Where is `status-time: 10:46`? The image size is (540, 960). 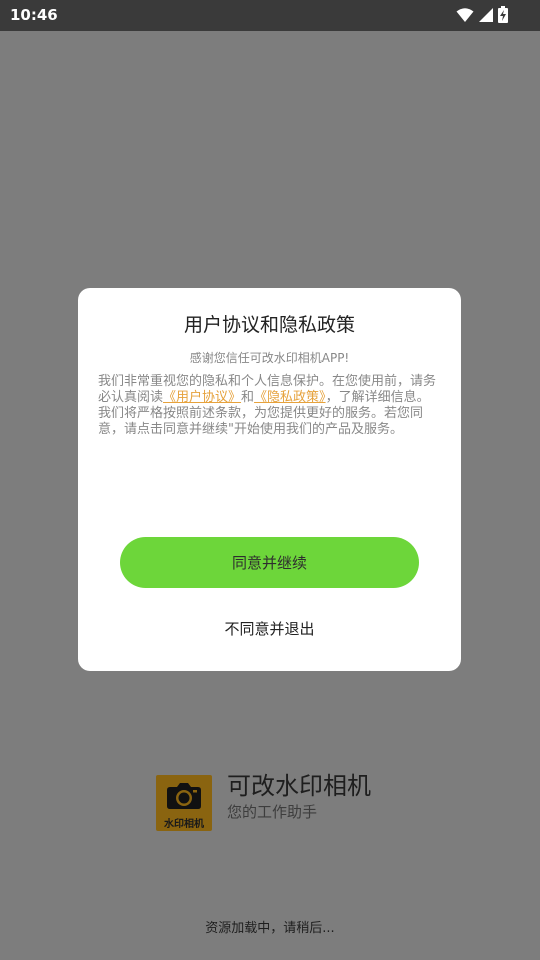 status-time: 10:46 is located at coordinates (34, 15).